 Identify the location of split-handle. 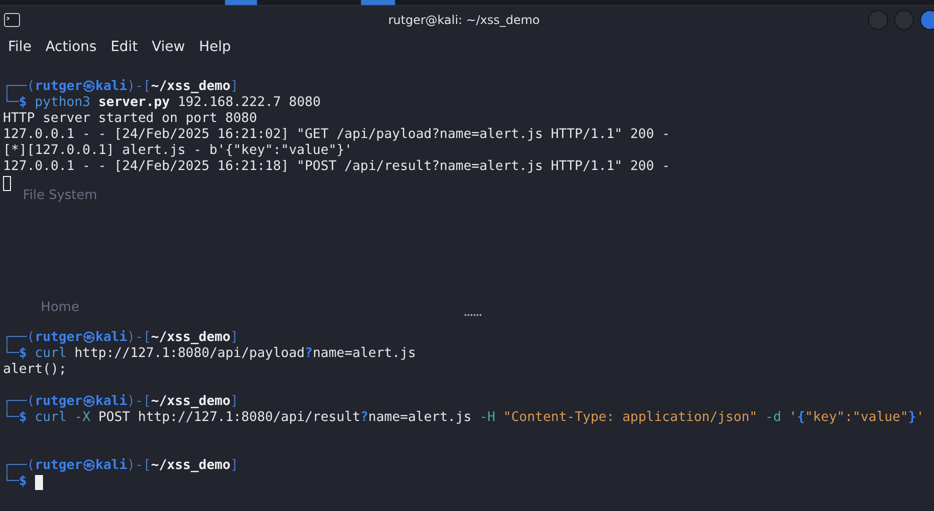
(473, 315).